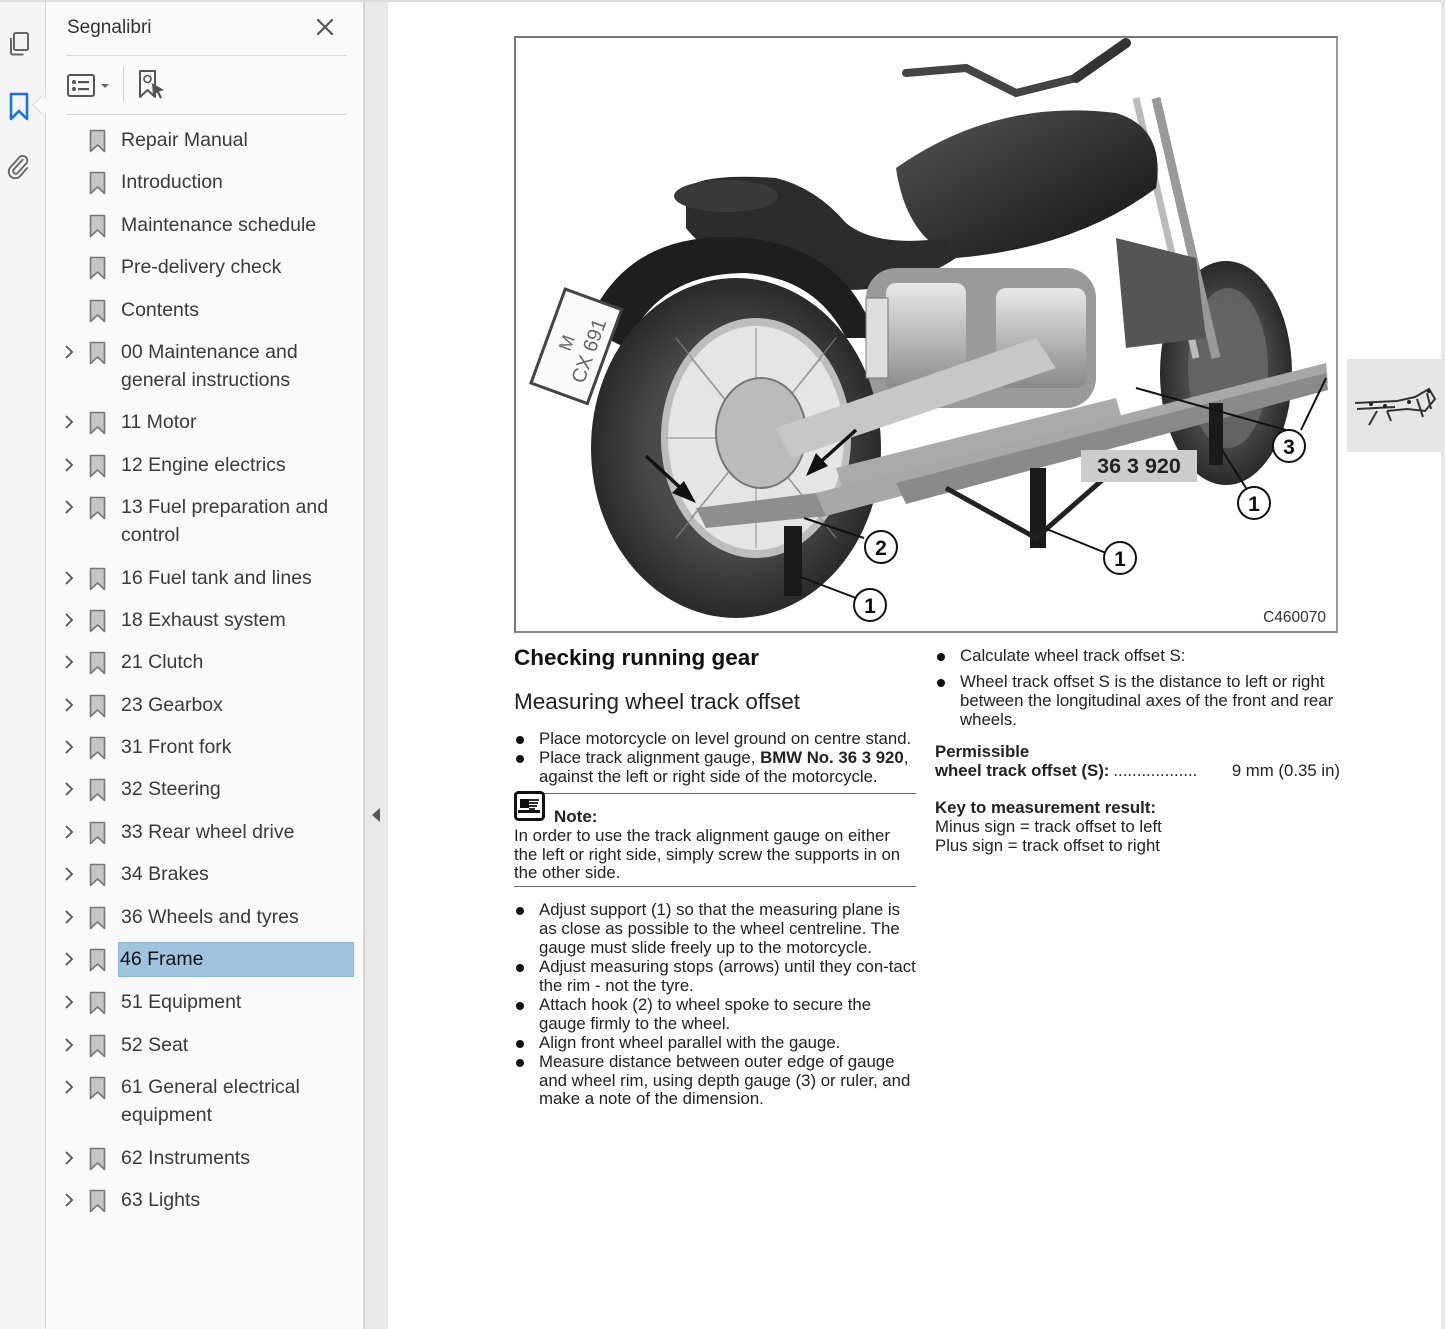 The image size is (1445, 1329). Describe the element at coordinates (26, 664) in the screenshot. I see `navigation-rail` at that location.